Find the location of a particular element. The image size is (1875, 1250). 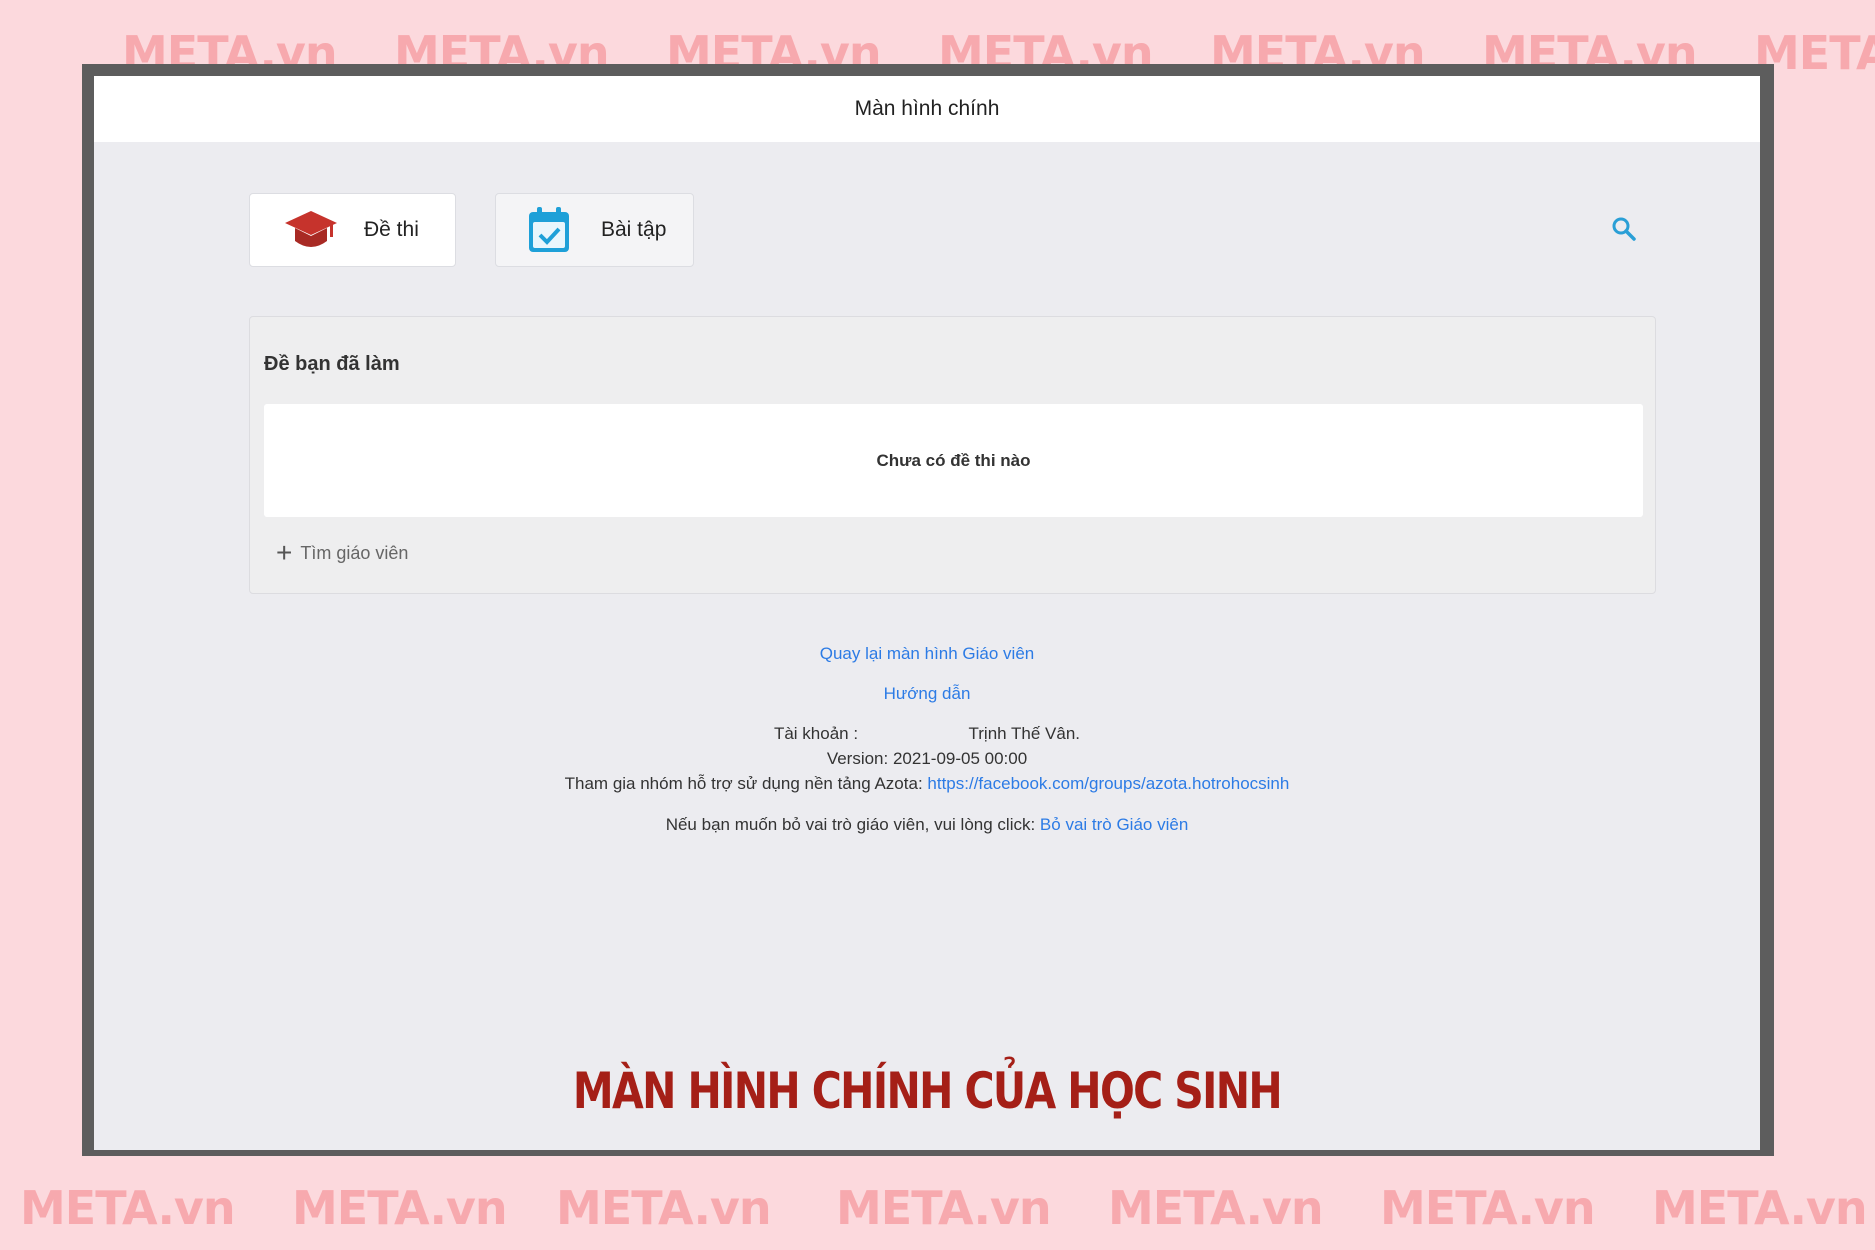

image-caption: MÀN HÌNH CHÍNH CỦA HỌC SINH is located at coordinates (927, 1091).